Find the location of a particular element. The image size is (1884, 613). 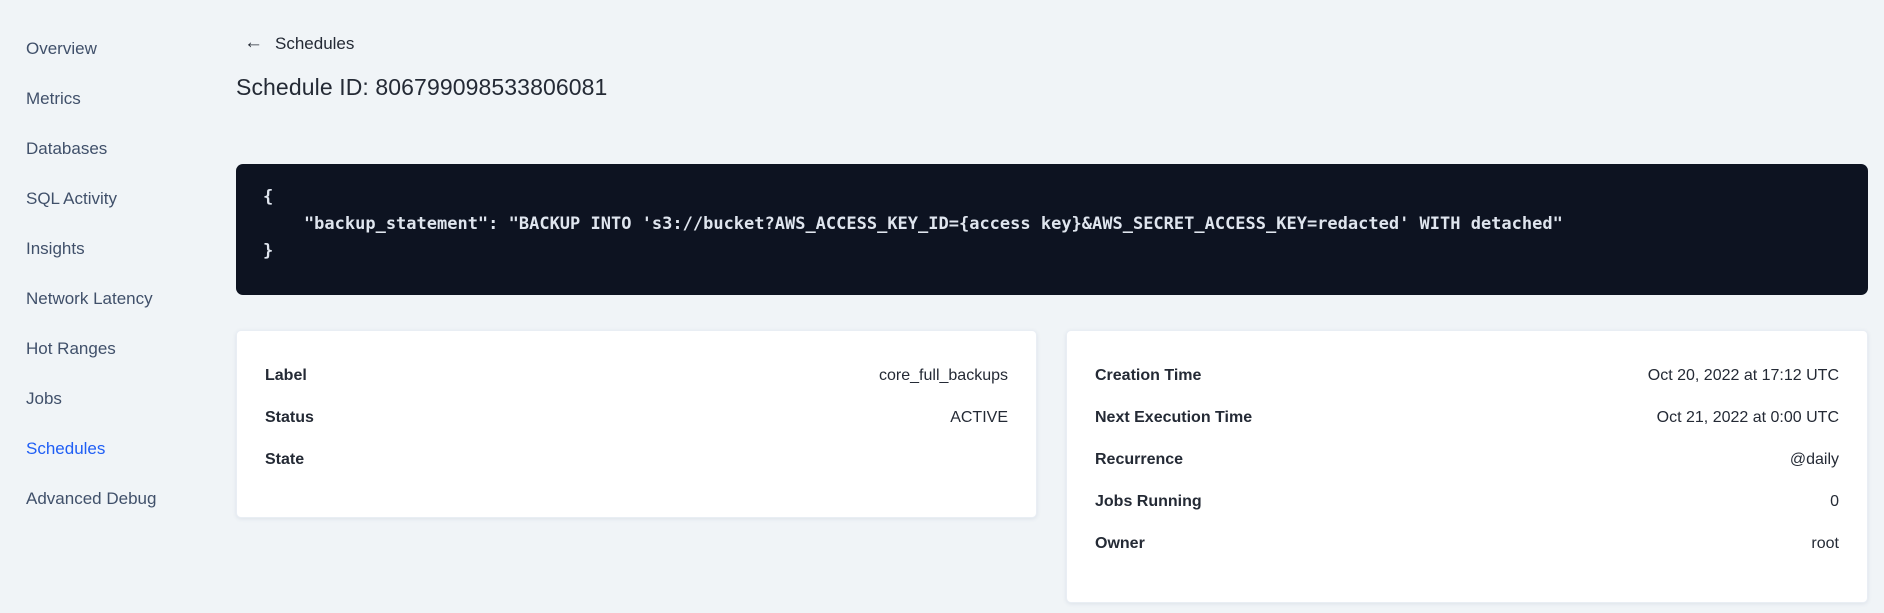

detail-row-status: Status ACTIVE is located at coordinates (636, 418).